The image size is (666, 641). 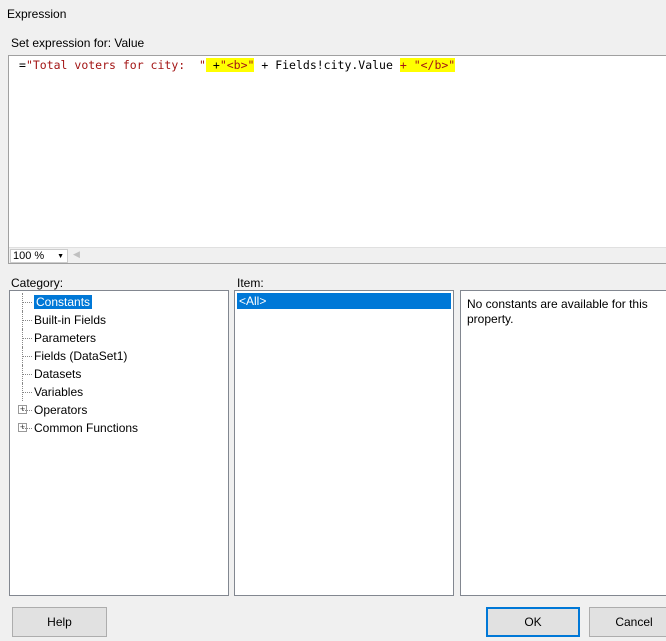 I want to click on tree-item: Built-in Fields, so click(x=78, y=320).